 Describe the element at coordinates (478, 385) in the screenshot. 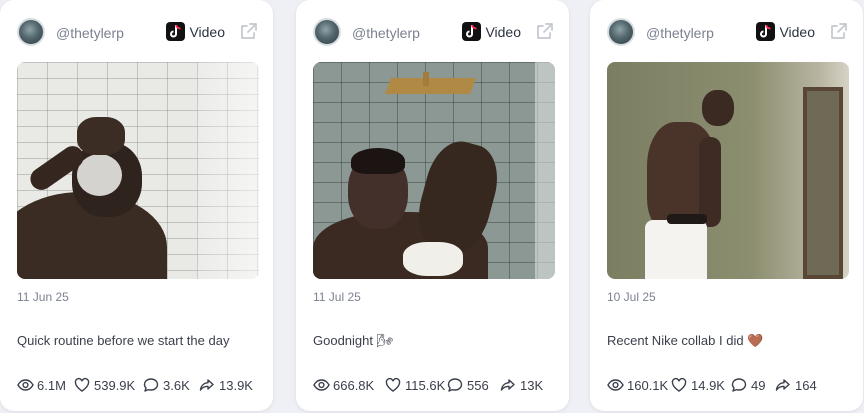

I see `comments-count: 556` at that location.